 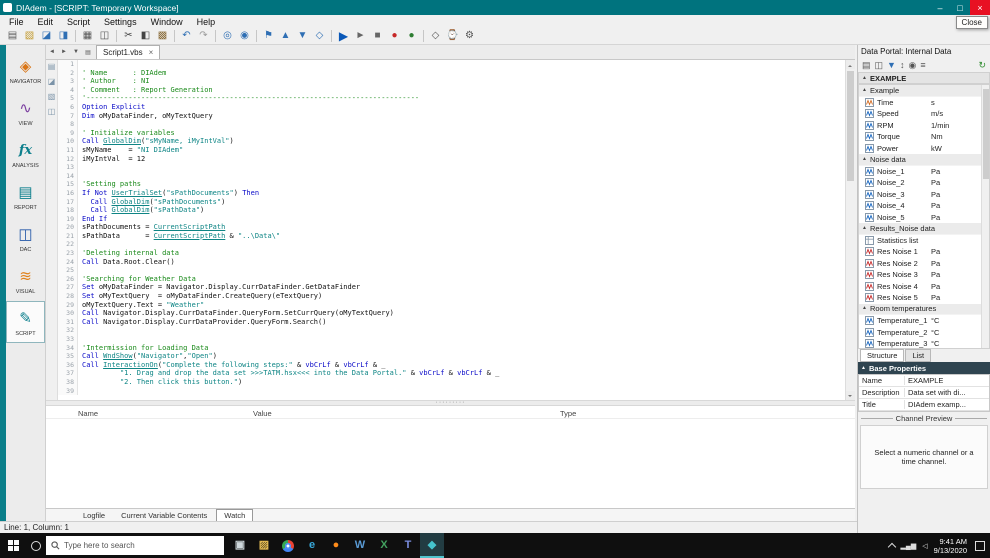 What do you see at coordinates (435, 36) in the screenshot?
I see `watch-window-button: ◇` at bounding box center [435, 36].